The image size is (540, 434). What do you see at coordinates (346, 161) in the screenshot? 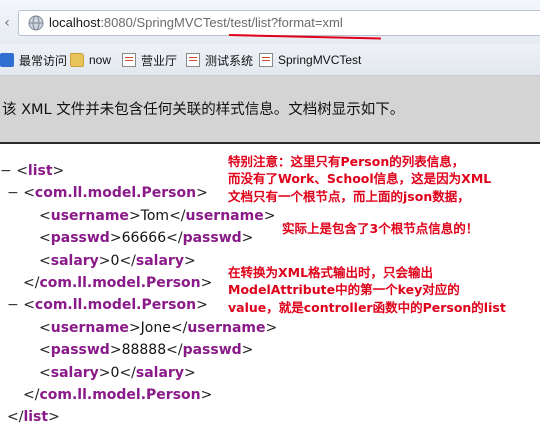
I see `annotation-line: 特别注意：这里只有Person的列表信息，` at bounding box center [346, 161].